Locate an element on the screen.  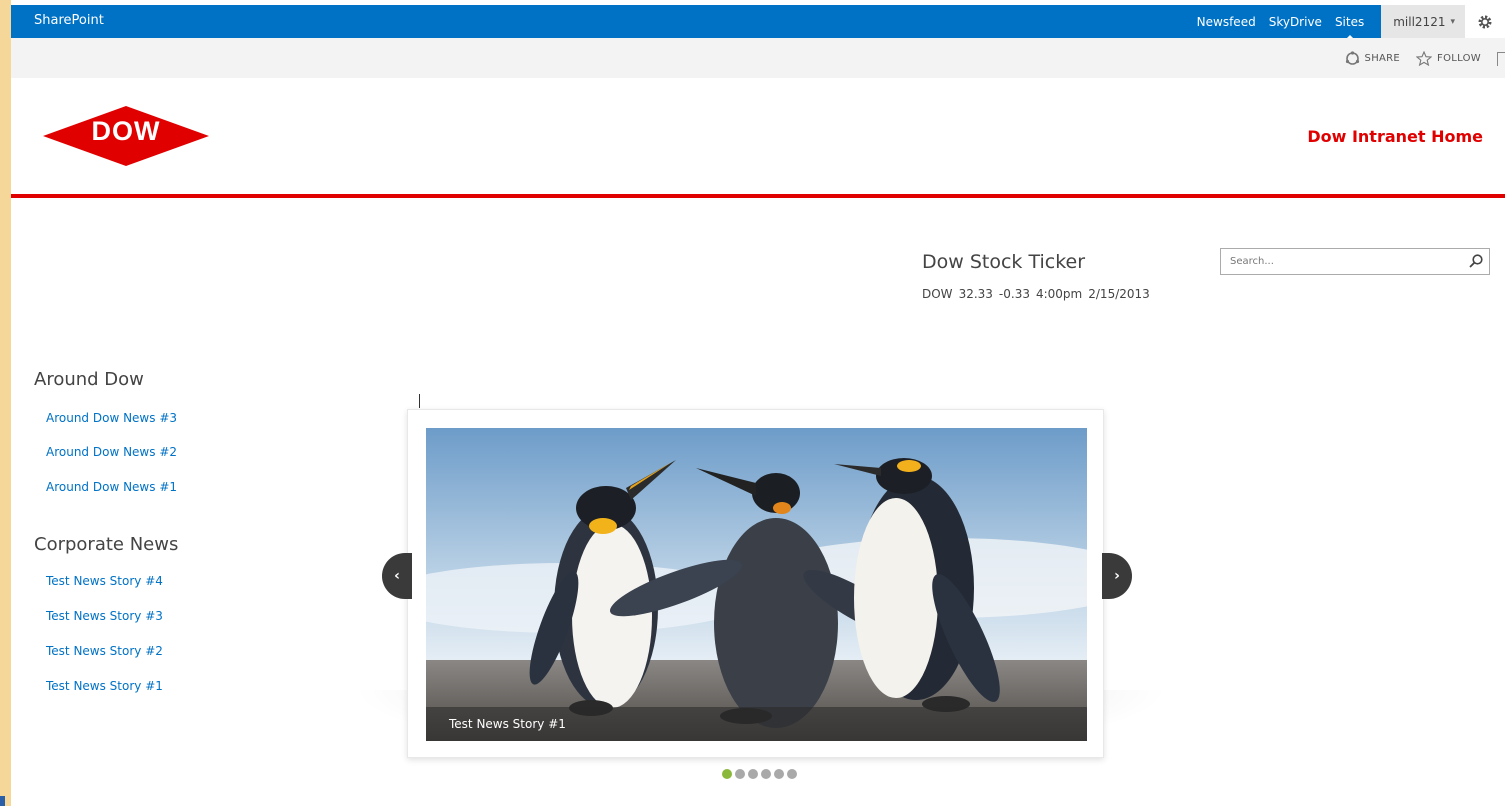
settings-button is located at coordinates (1485, 21).